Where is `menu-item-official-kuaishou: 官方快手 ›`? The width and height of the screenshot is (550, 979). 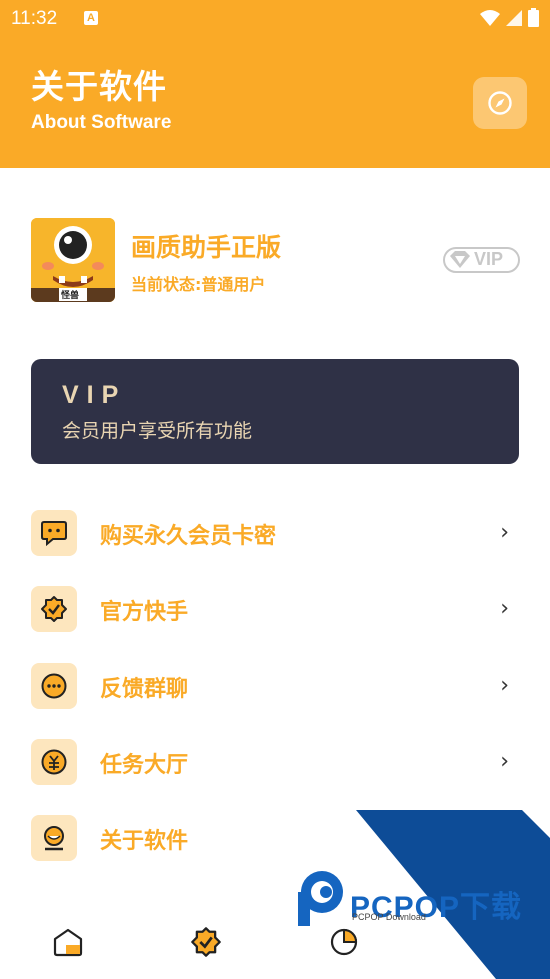 menu-item-official-kuaishou: 官方快手 › is located at coordinates (275, 610).